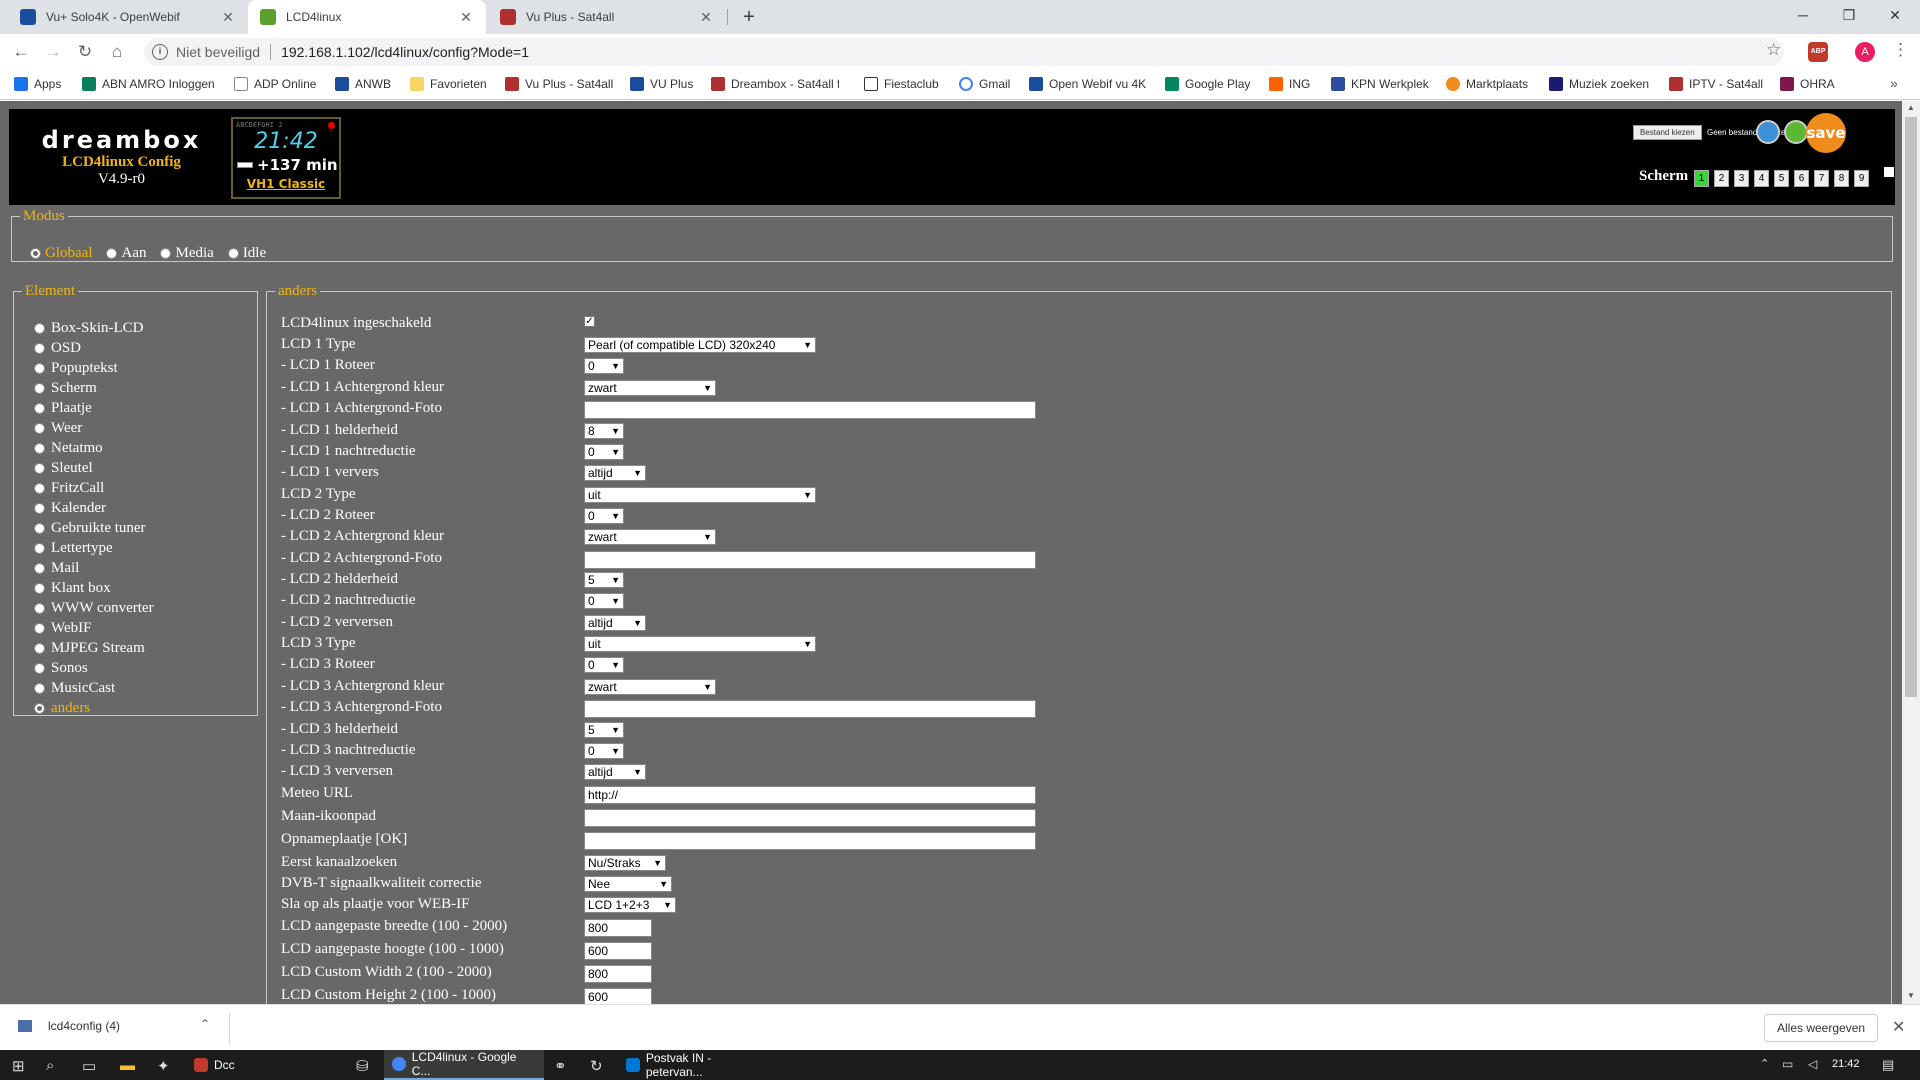 Image resolution: width=1920 pixels, height=1080 pixels. I want to click on search-icon: ⌕, so click(50, 1065).